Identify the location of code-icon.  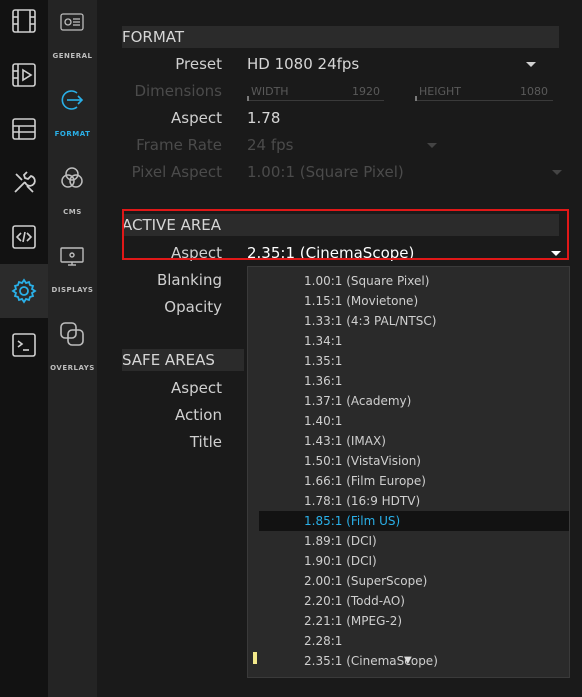
(24, 237).